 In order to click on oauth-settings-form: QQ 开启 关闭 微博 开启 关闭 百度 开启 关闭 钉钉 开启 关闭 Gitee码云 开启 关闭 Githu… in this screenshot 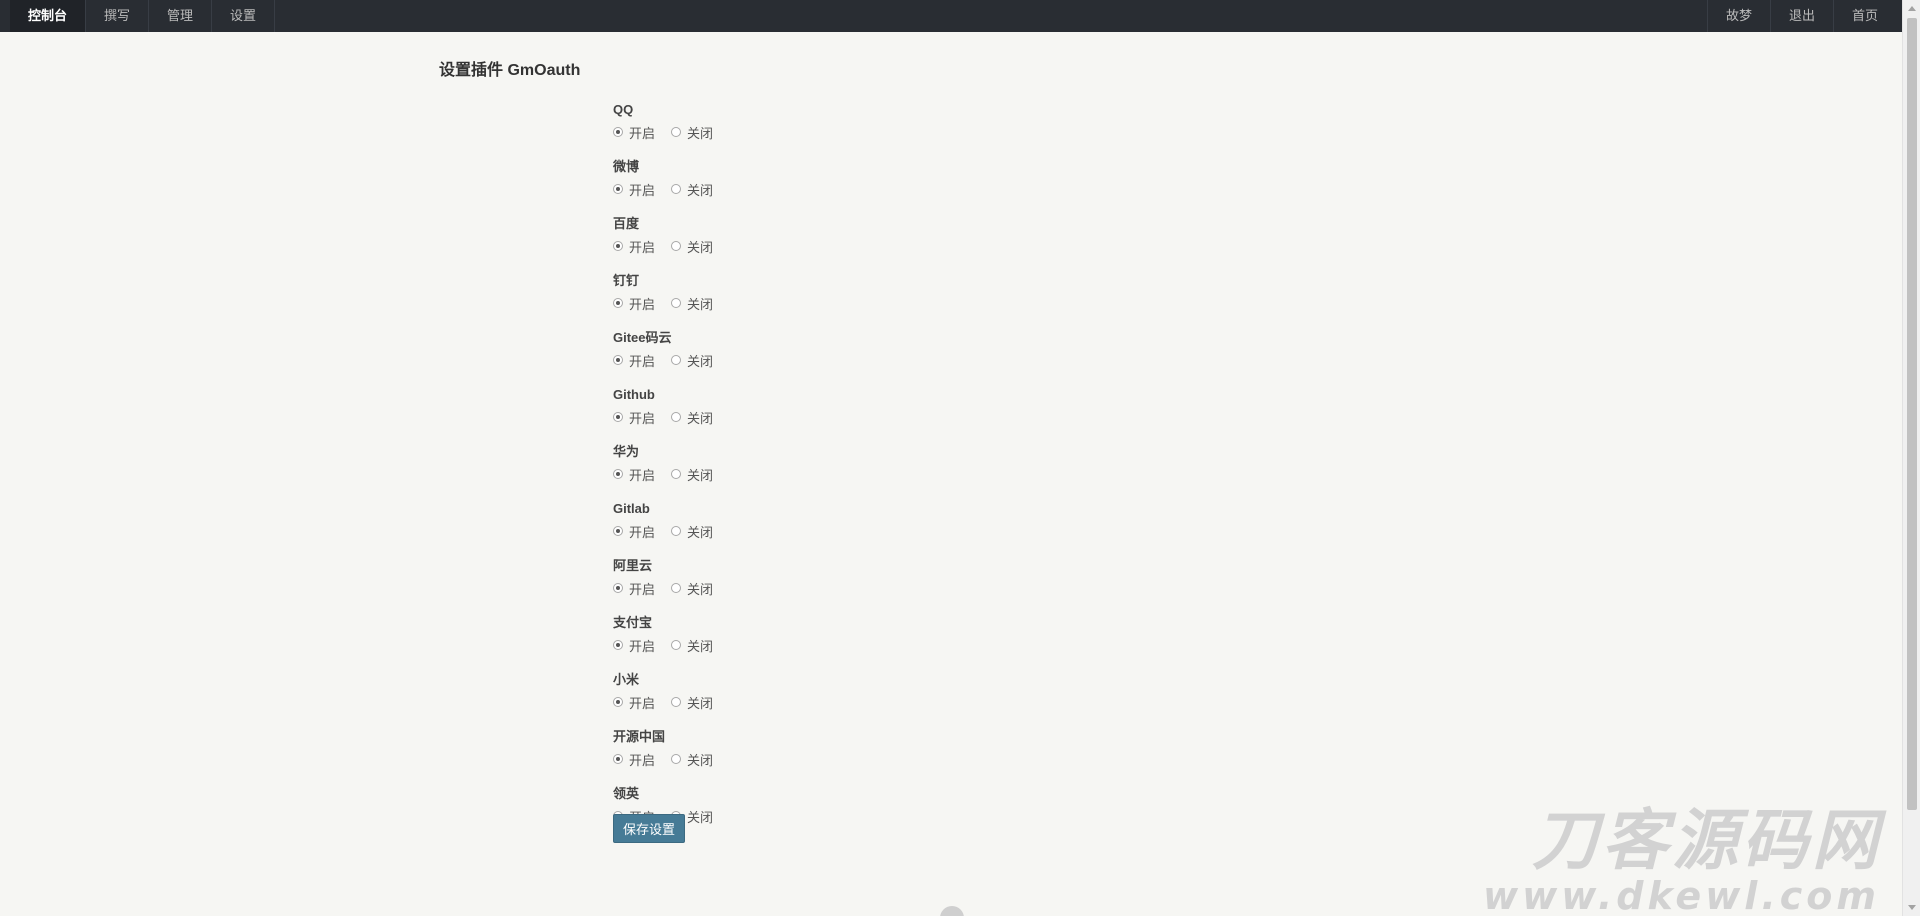, I will do `click(763, 468)`.